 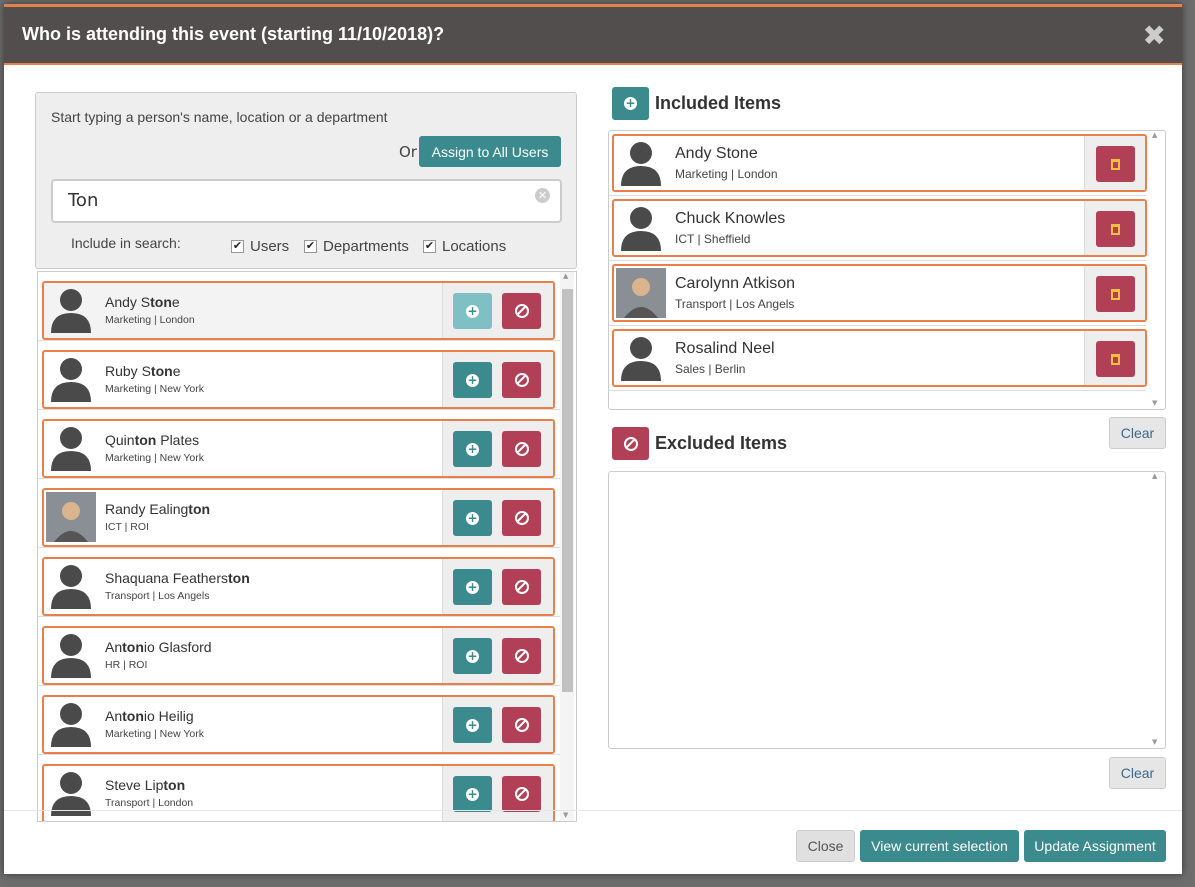 I want to click on person-card: Chuck Knowles ICT | Sheffield, so click(x=879, y=228).